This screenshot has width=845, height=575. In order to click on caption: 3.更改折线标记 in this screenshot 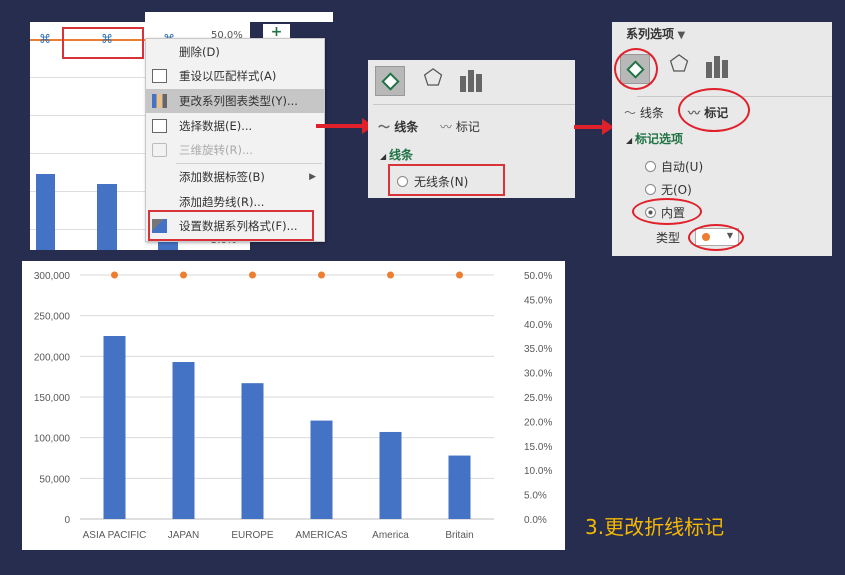, I will do `click(655, 527)`.